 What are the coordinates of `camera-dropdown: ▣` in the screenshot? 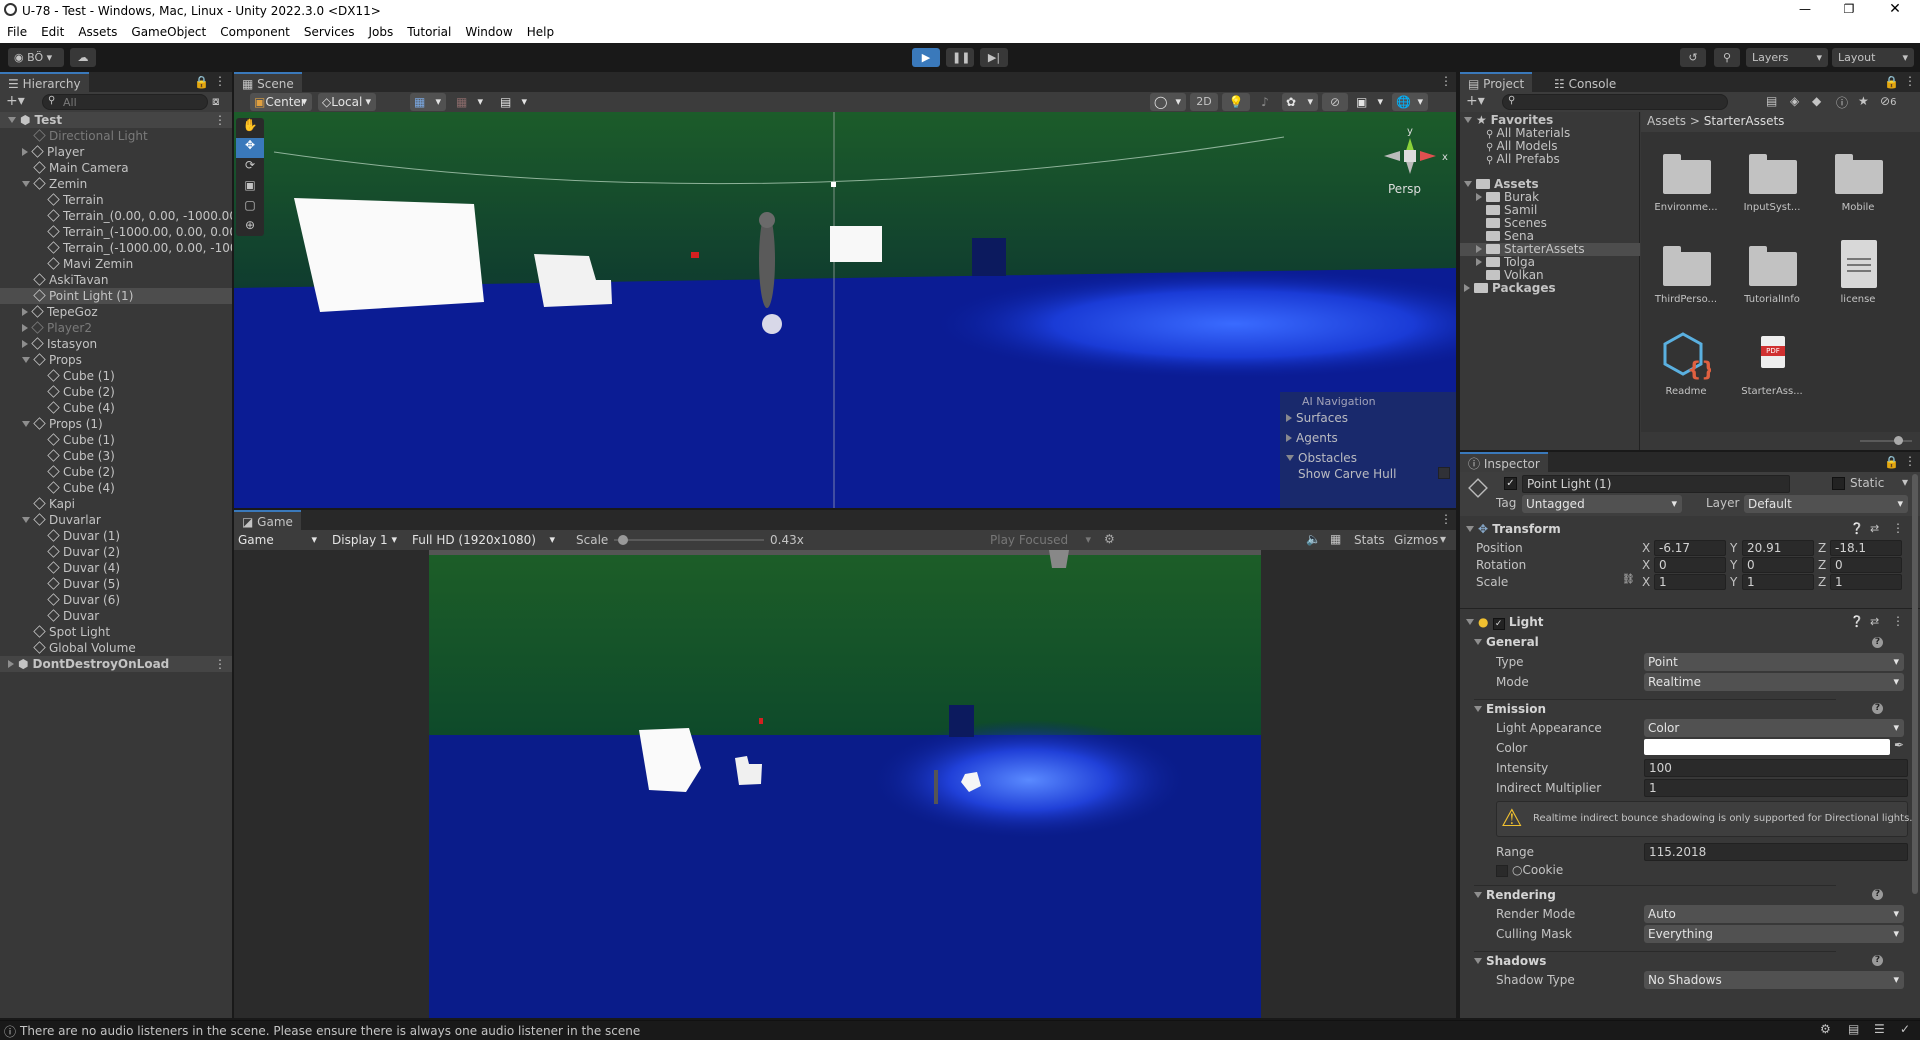 It's located at (1370, 102).